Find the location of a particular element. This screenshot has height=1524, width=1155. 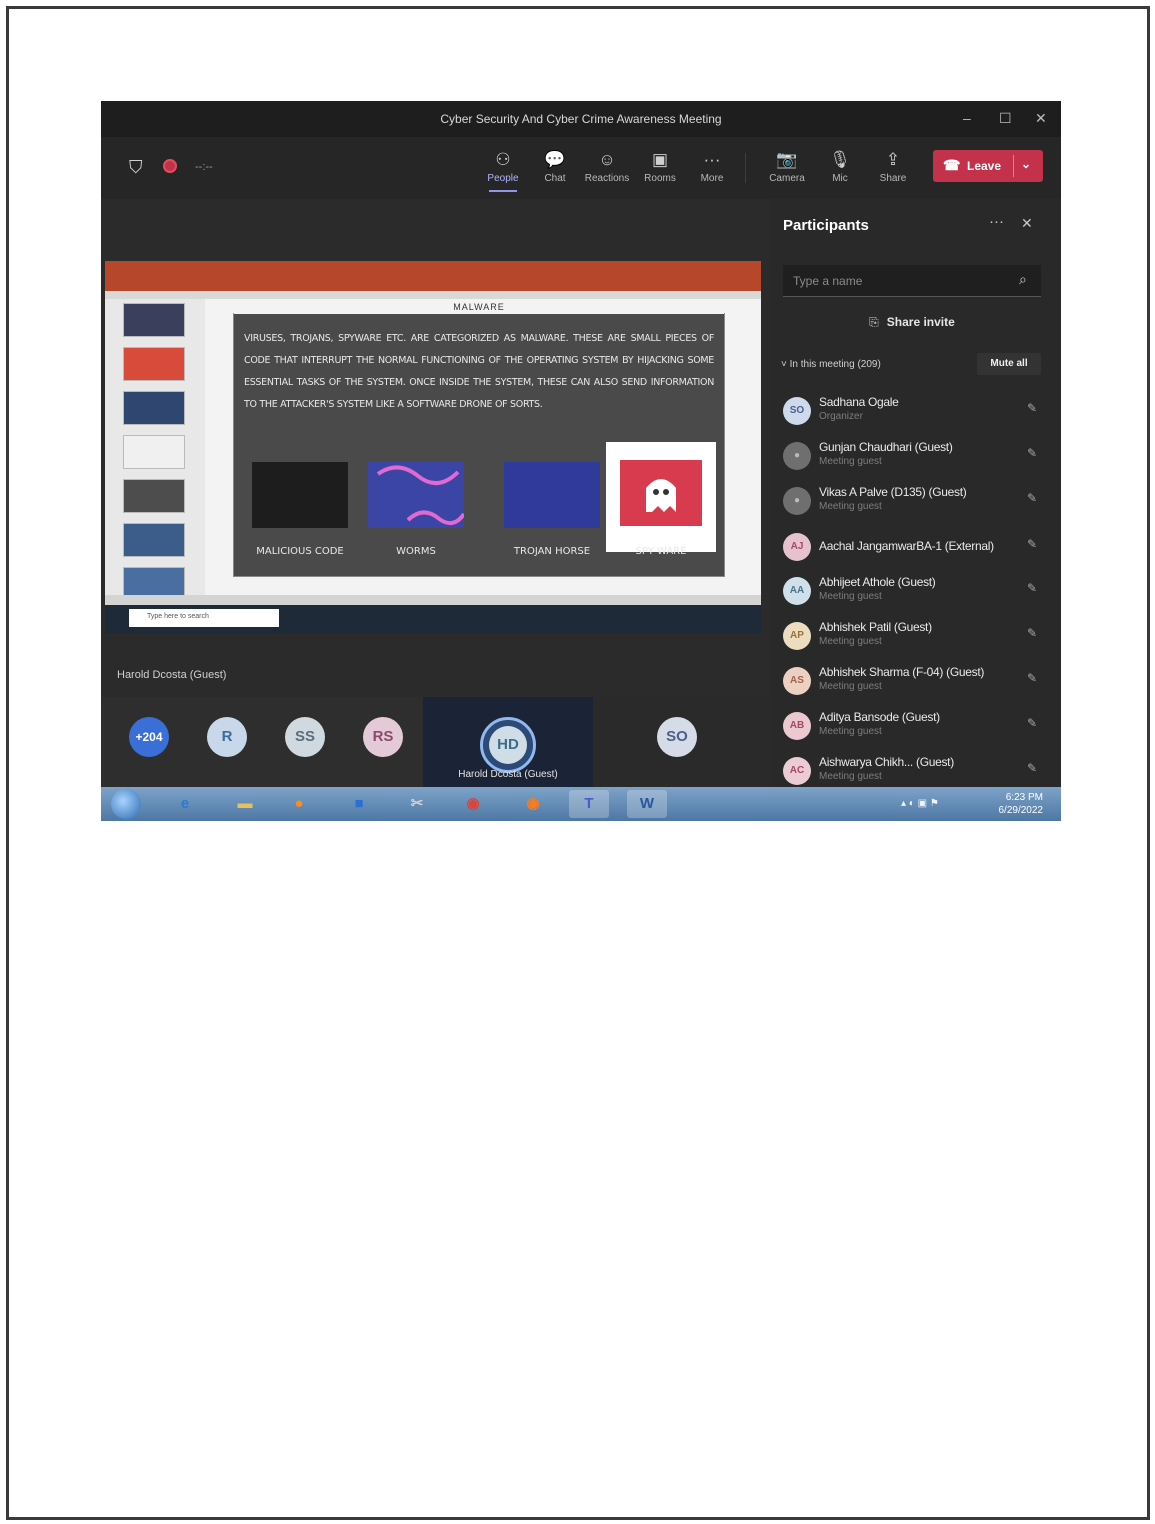

hang-up-icon: ☎ is located at coordinates (952, 165).